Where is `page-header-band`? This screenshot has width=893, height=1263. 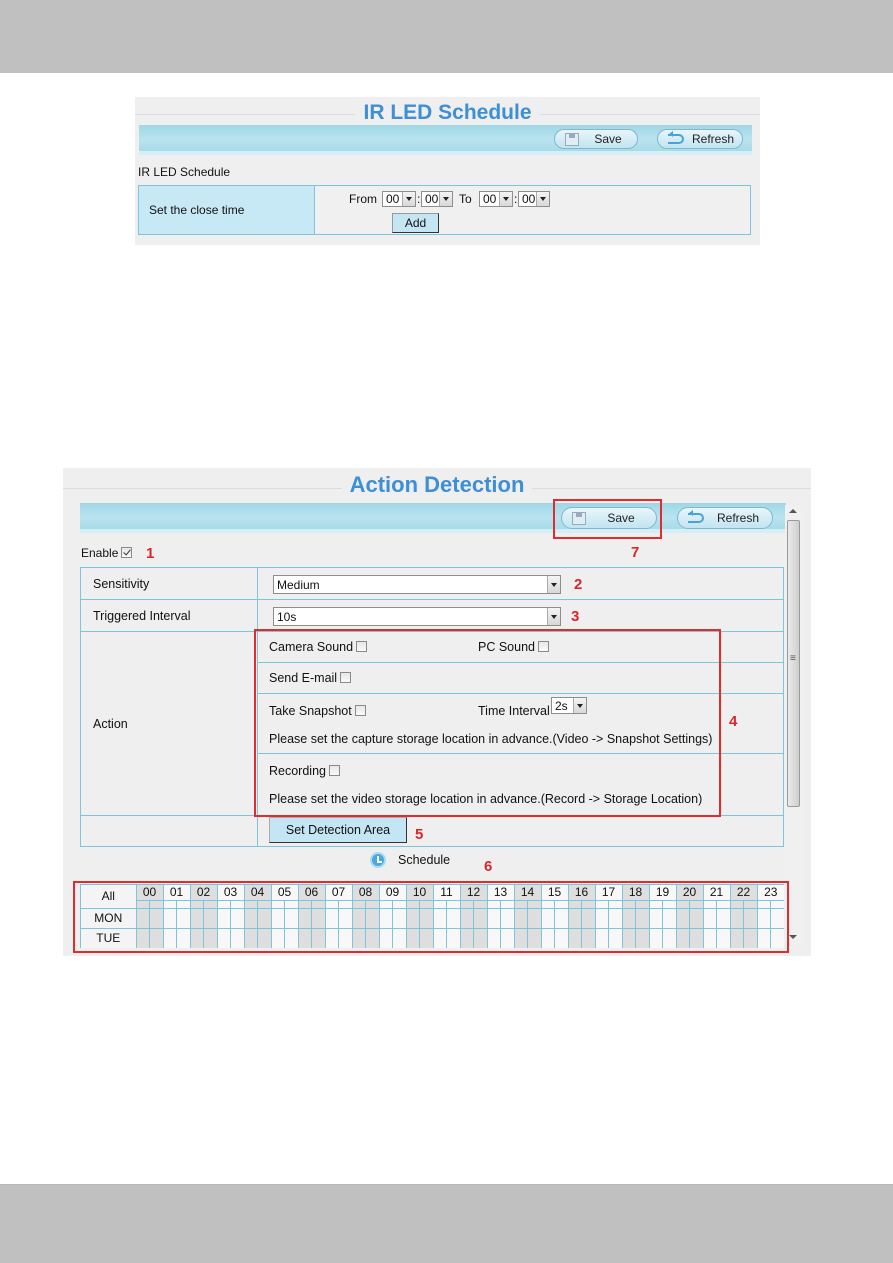 page-header-band is located at coordinates (446, 36).